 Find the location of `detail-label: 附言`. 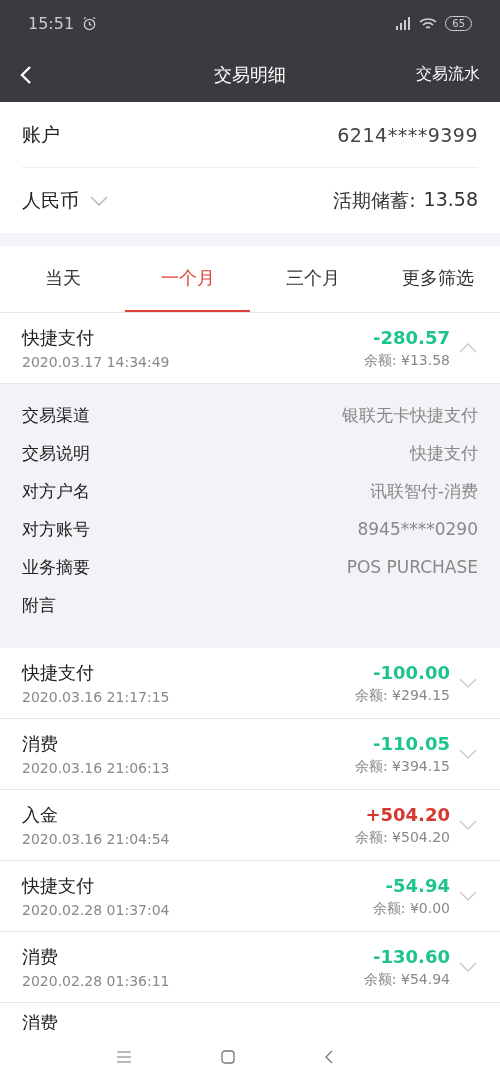

detail-label: 附言 is located at coordinates (39, 605).